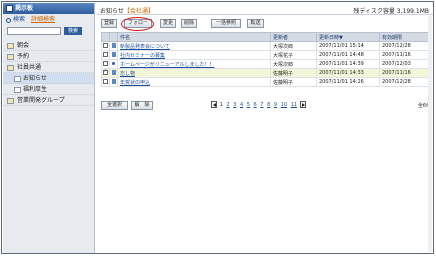  I want to click on row-updated: 2007/11/01 14:48, so click(348, 55).